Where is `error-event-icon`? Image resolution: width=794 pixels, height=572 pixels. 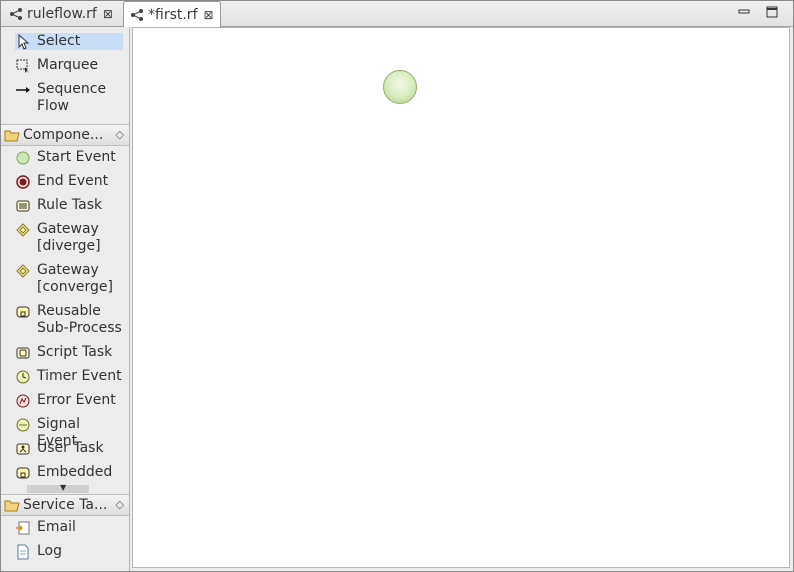 error-event-icon is located at coordinates (23, 401).